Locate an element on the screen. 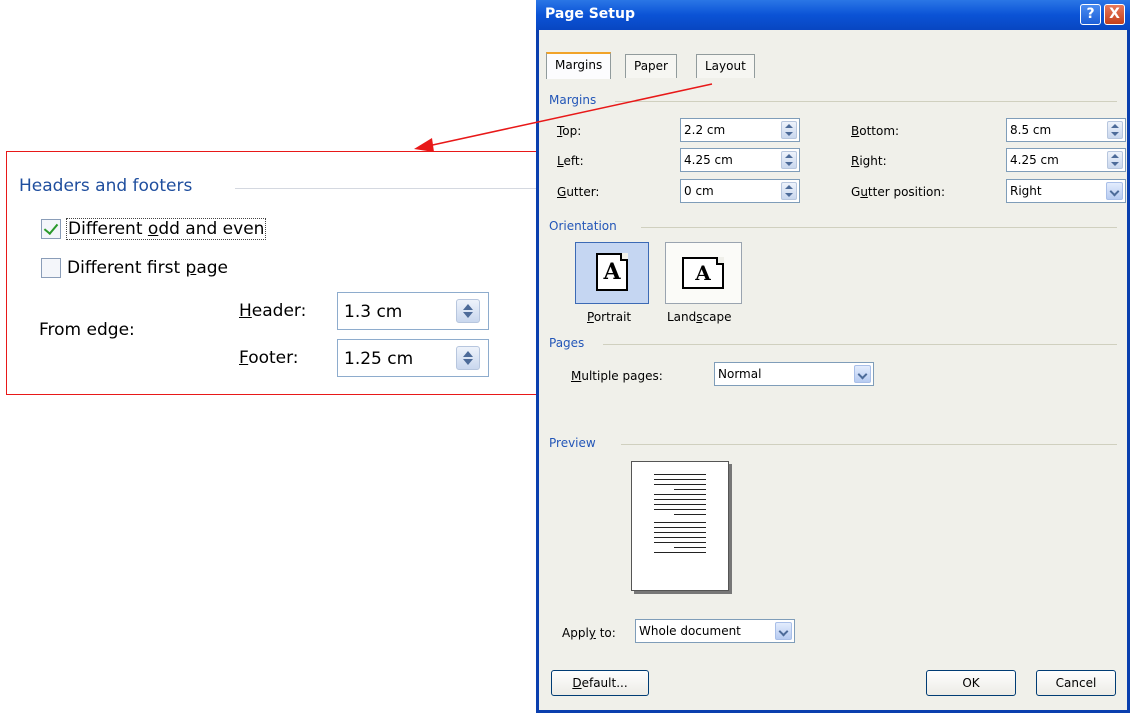  tab-layout: Layout is located at coordinates (725, 66).